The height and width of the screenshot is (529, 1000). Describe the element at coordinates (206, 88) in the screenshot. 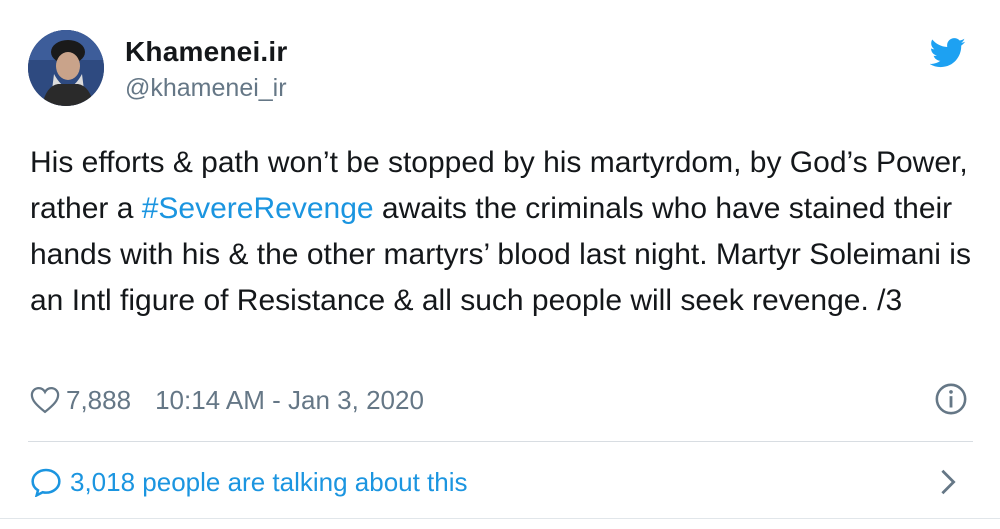

I see `user-handle: @khamenei_ir` at that location.